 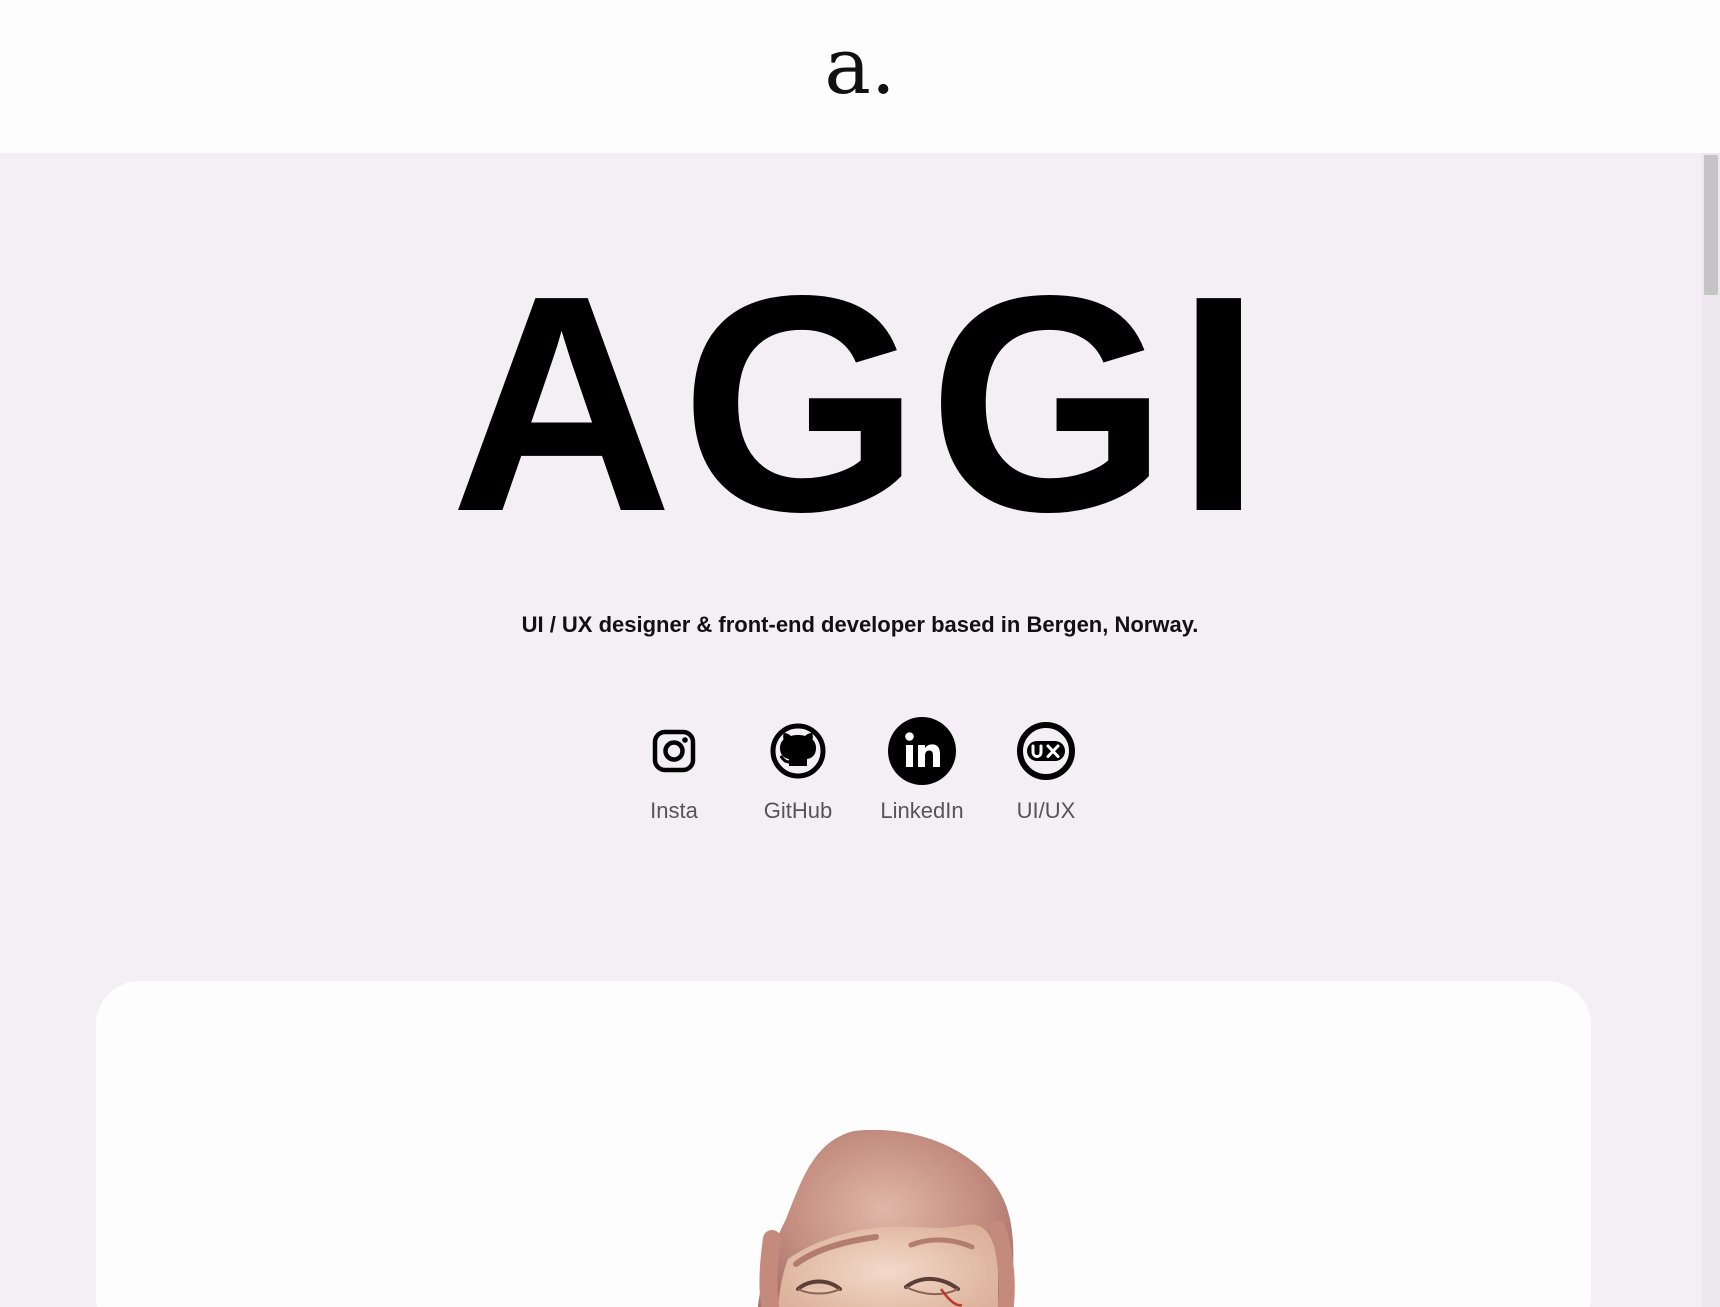 What do you see at coordinates (1711, 730) in the screenshot?
I see `page-scrollbar` at bounding box center [1711, 730].